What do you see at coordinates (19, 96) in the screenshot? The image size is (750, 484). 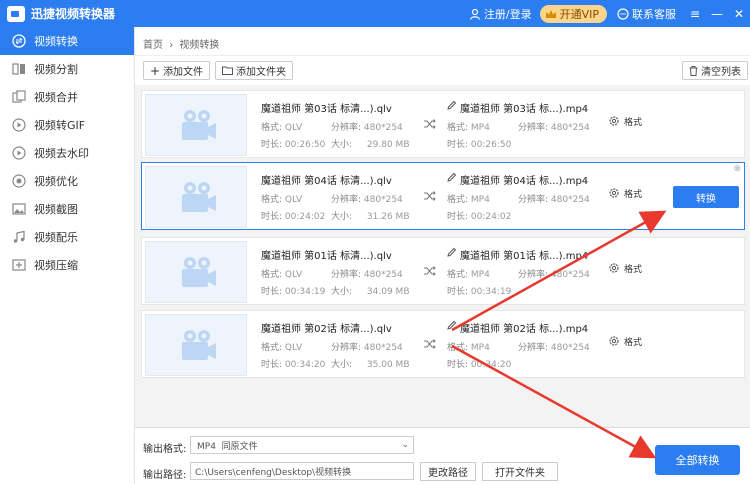 I see `merge-icon` at bounding box center [19, 96].